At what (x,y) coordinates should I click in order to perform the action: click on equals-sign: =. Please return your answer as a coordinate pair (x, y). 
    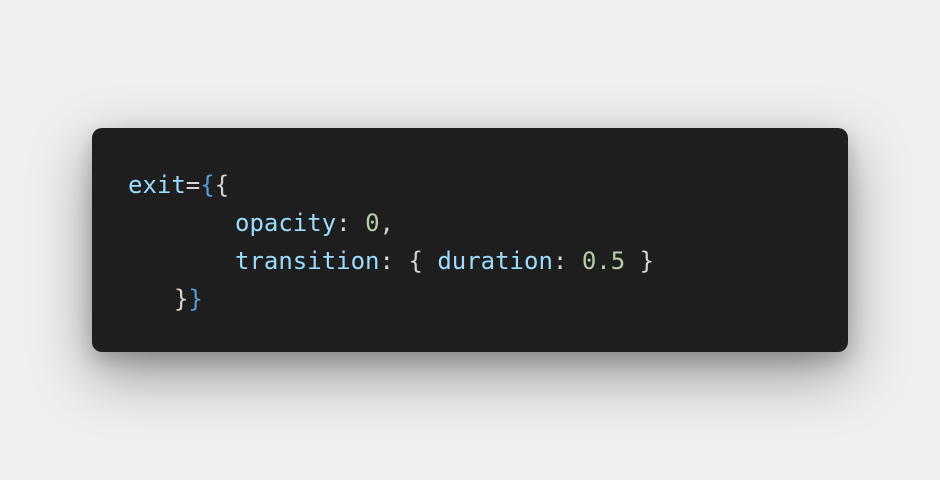
    Looking at the image, I should click on (193, 185).